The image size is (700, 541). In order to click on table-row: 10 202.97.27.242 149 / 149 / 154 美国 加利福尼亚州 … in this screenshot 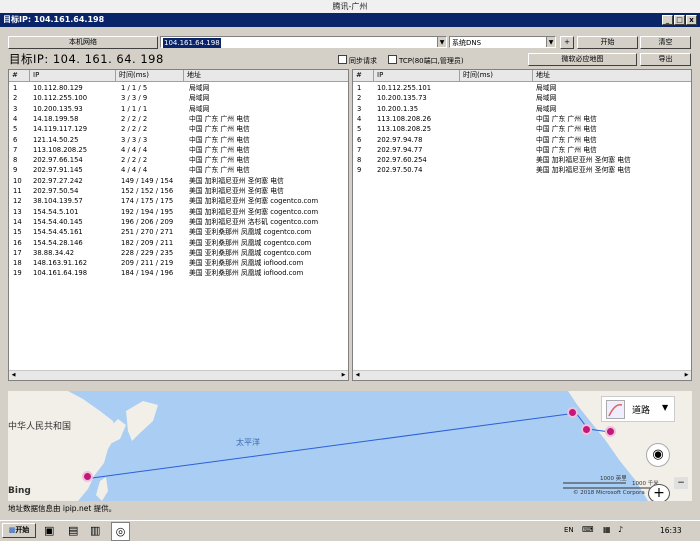, I will do `click(178, 181)`.